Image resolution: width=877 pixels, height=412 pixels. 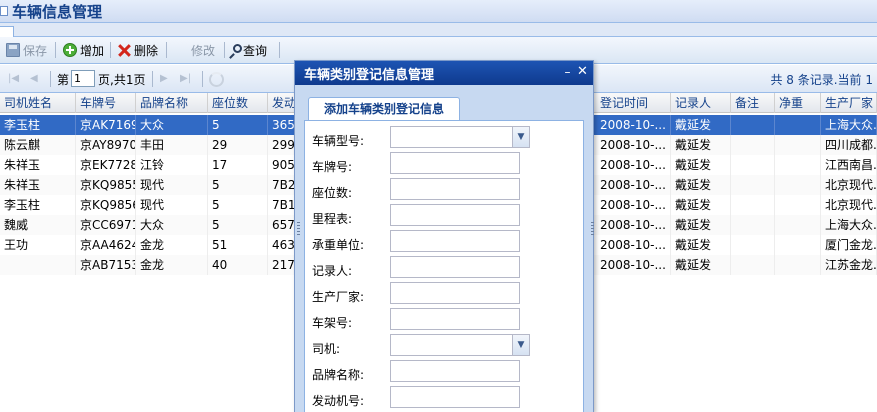 What do you see at coordinates (567, 72) in the screenshot?
I see `minimize-icon: –` at bounding box center [567, 72].